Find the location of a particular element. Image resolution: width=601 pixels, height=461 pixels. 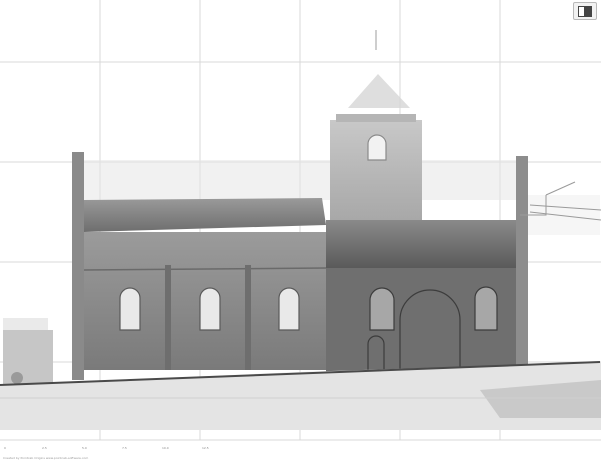

view-toggle-button is located at coordinates (585, 11).